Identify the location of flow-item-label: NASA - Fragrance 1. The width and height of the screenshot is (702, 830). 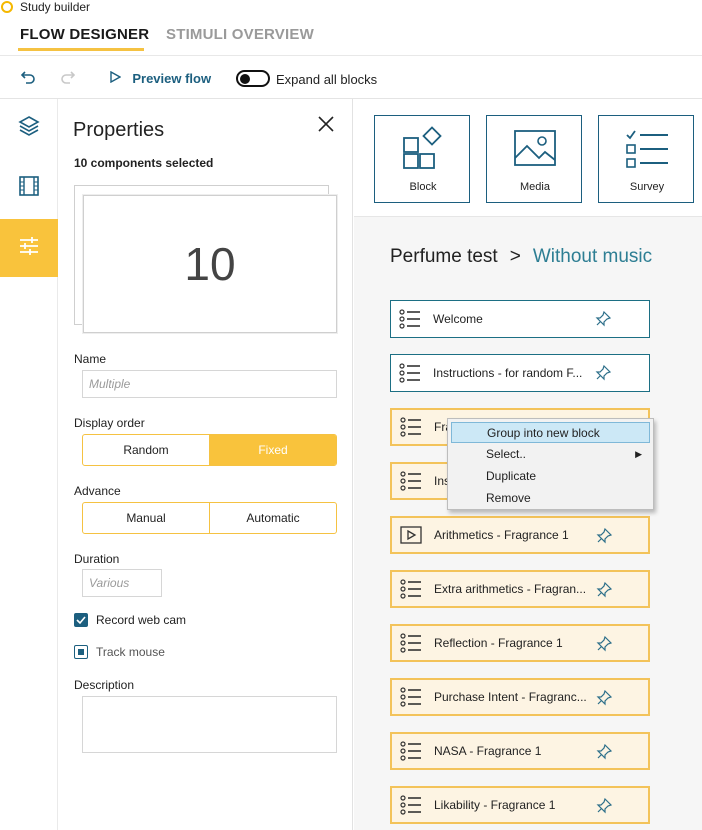
(488, 751).